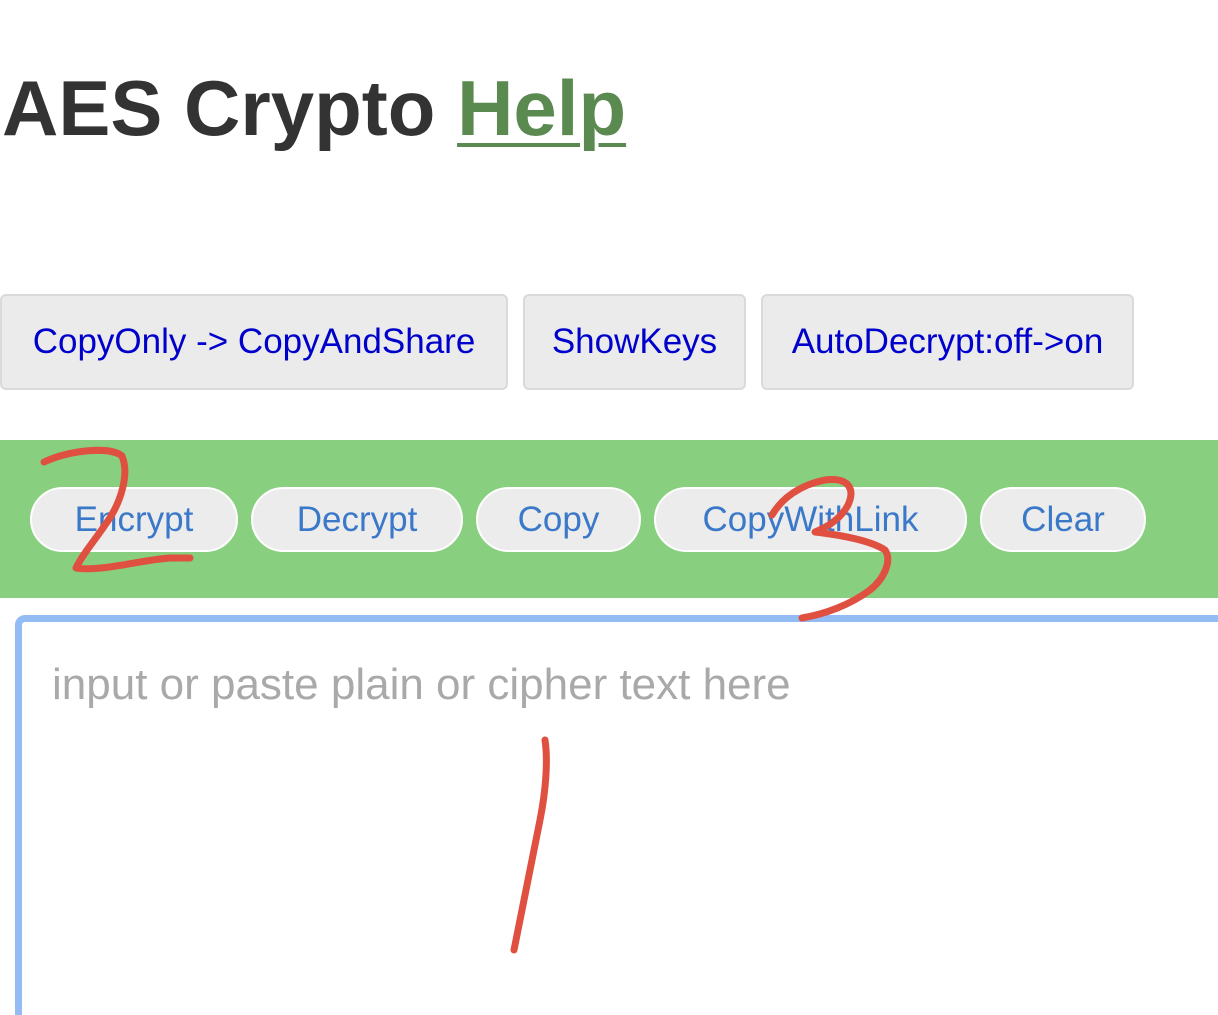 The width and height of the screenshot is (1218, 1015). What do you see at coordinates (357, 519) in the screenshot?
I see `decrypt-button: Decrypt` at bounding box center [357, 519].